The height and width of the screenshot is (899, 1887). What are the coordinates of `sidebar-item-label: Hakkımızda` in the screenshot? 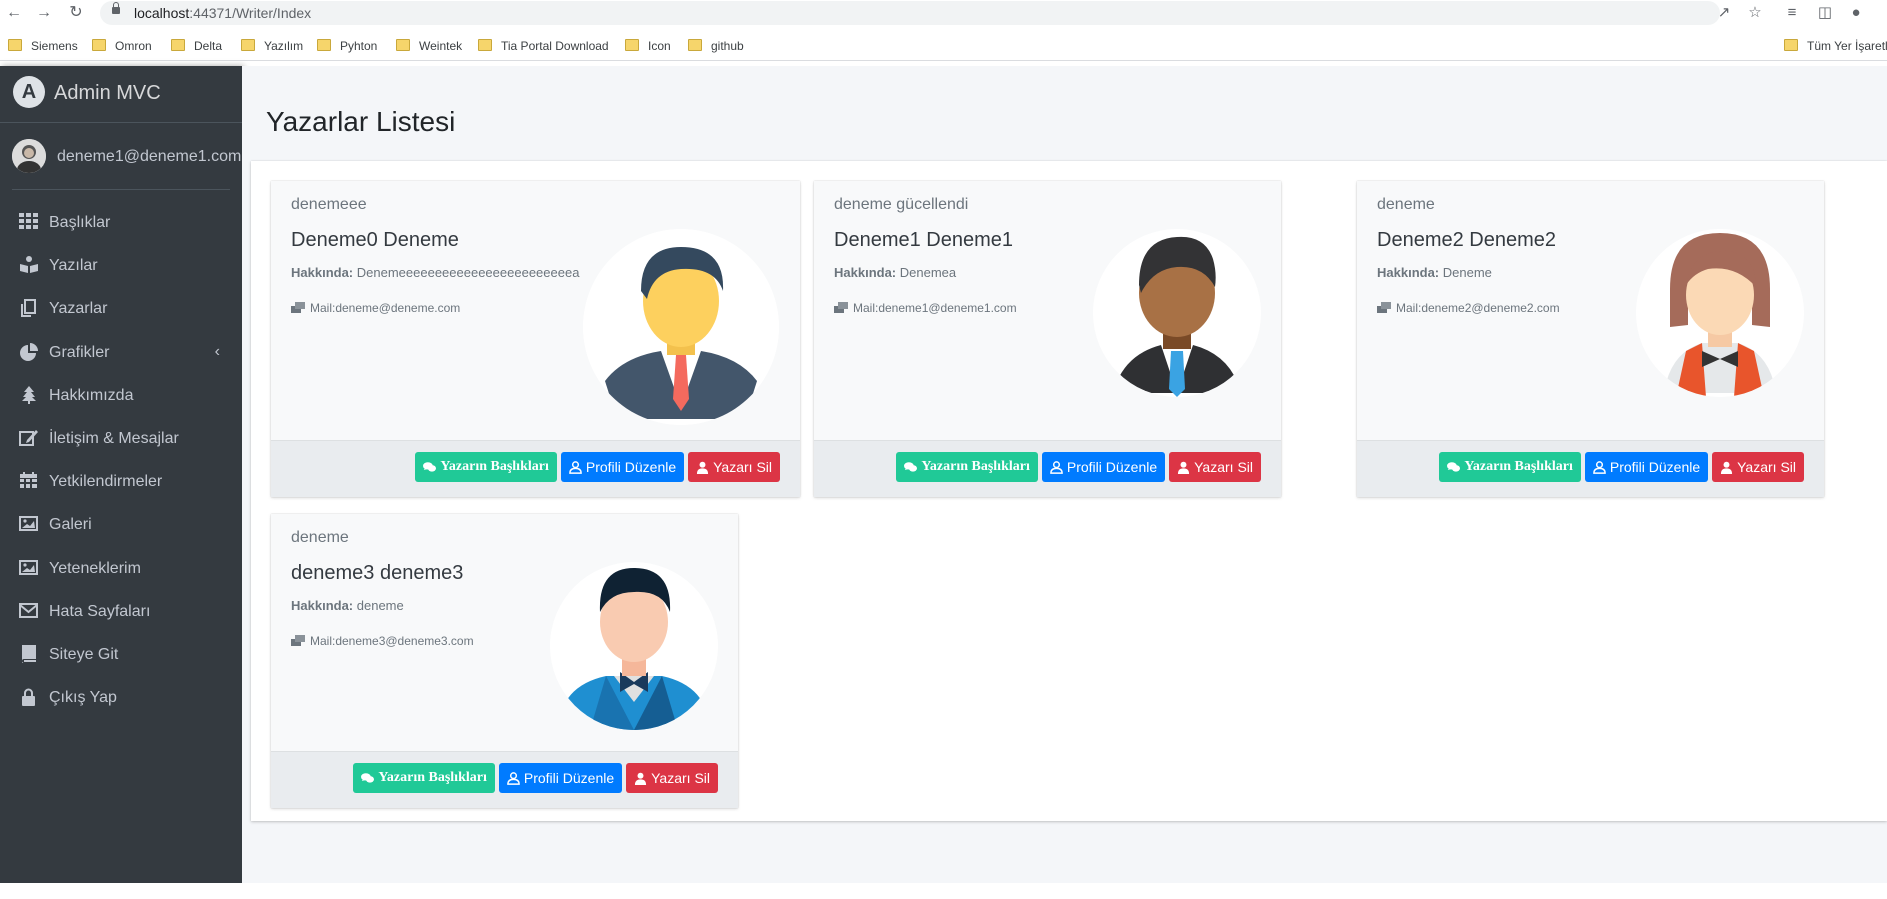 It's located at (91, 395).